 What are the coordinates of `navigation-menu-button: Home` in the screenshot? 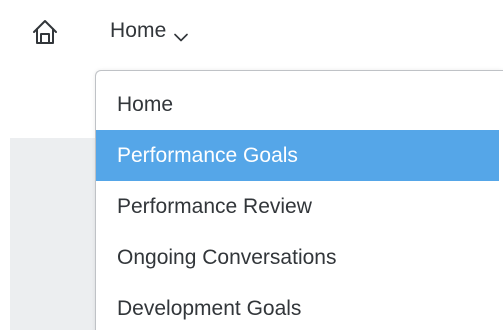 It's located at (149, 31).